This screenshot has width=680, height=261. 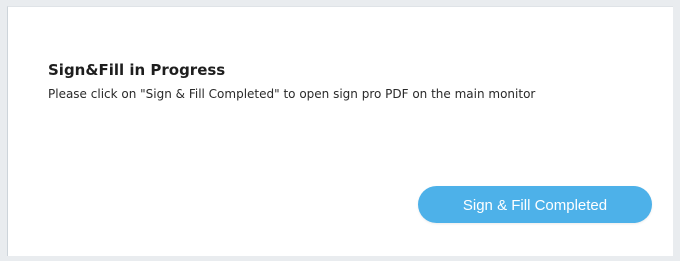 I want to click on dialog-title: Sign&Fill in Progress, so click(x=137, y=70).